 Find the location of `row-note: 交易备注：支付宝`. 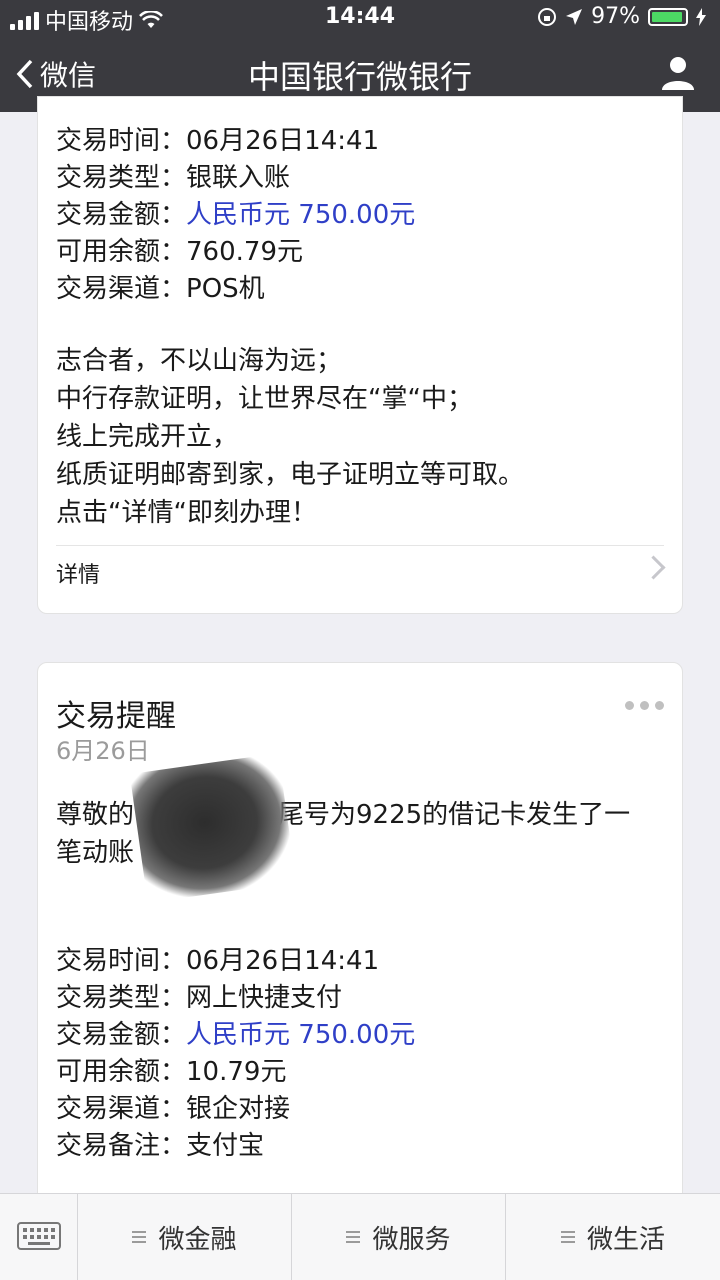

row-note: 交易备注：支付宝 is located at coordinates (160, 1146).